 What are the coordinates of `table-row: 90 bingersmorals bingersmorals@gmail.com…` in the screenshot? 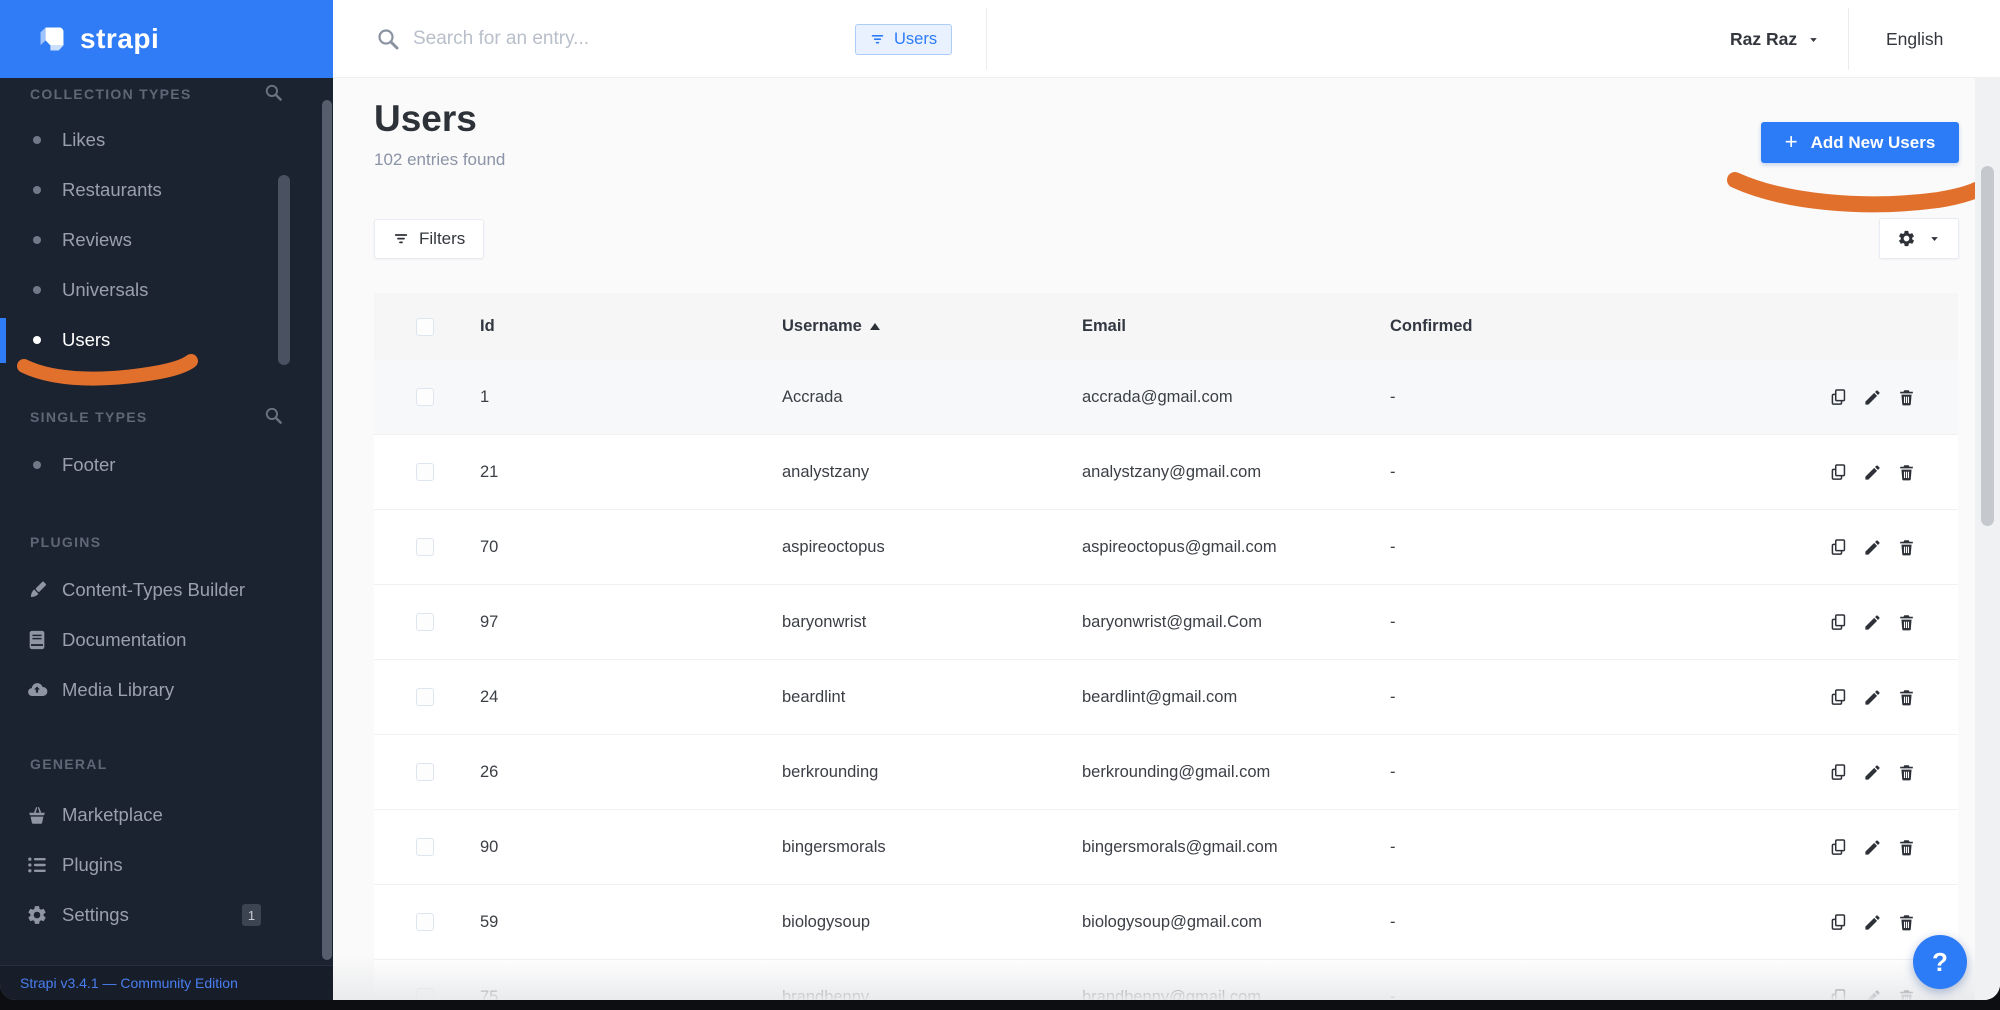 It's located at (1166, 847).